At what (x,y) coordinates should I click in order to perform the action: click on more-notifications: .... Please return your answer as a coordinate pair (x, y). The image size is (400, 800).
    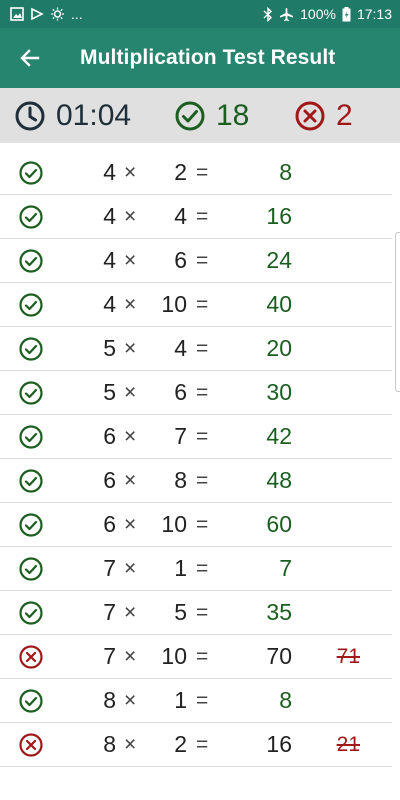
    Looking at the image, I should click on (77, 14).